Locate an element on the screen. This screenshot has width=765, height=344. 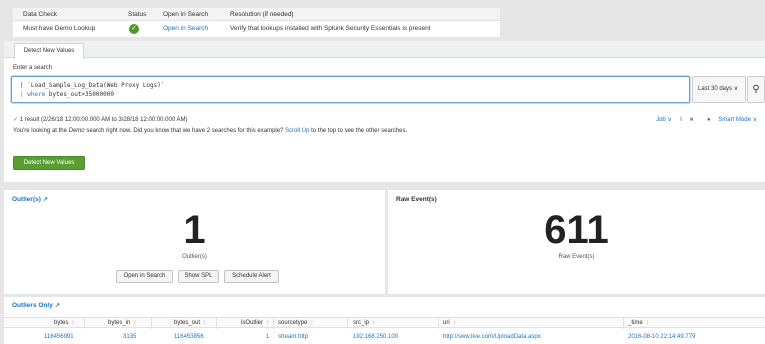
where-clause: bytes_out>35000000 is located at coordinates (79, 94).